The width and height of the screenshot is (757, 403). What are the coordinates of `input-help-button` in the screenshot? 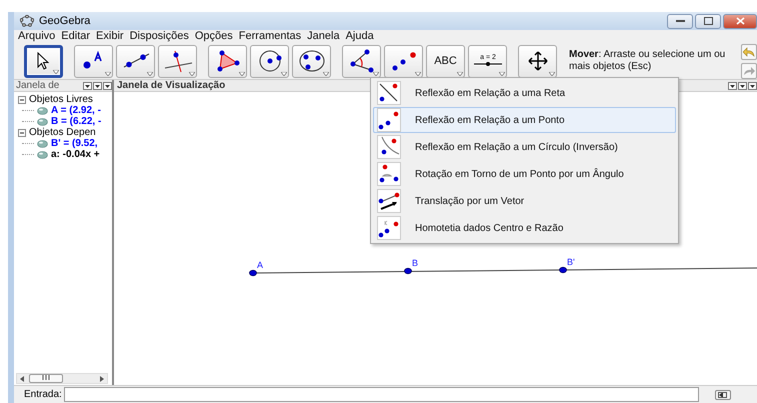 It's located at (722, 395).